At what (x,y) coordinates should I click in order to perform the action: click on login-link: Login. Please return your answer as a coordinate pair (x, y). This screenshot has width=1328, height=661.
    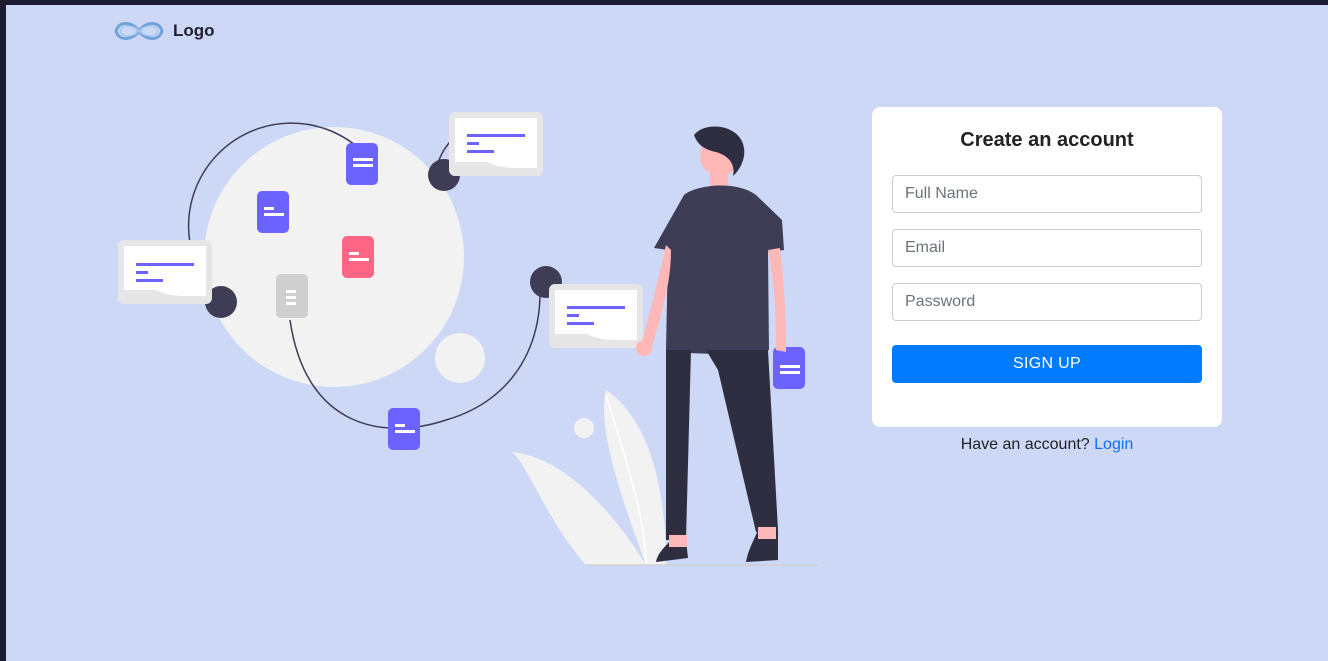
    Looking at the image, I should click on (1113, 444).